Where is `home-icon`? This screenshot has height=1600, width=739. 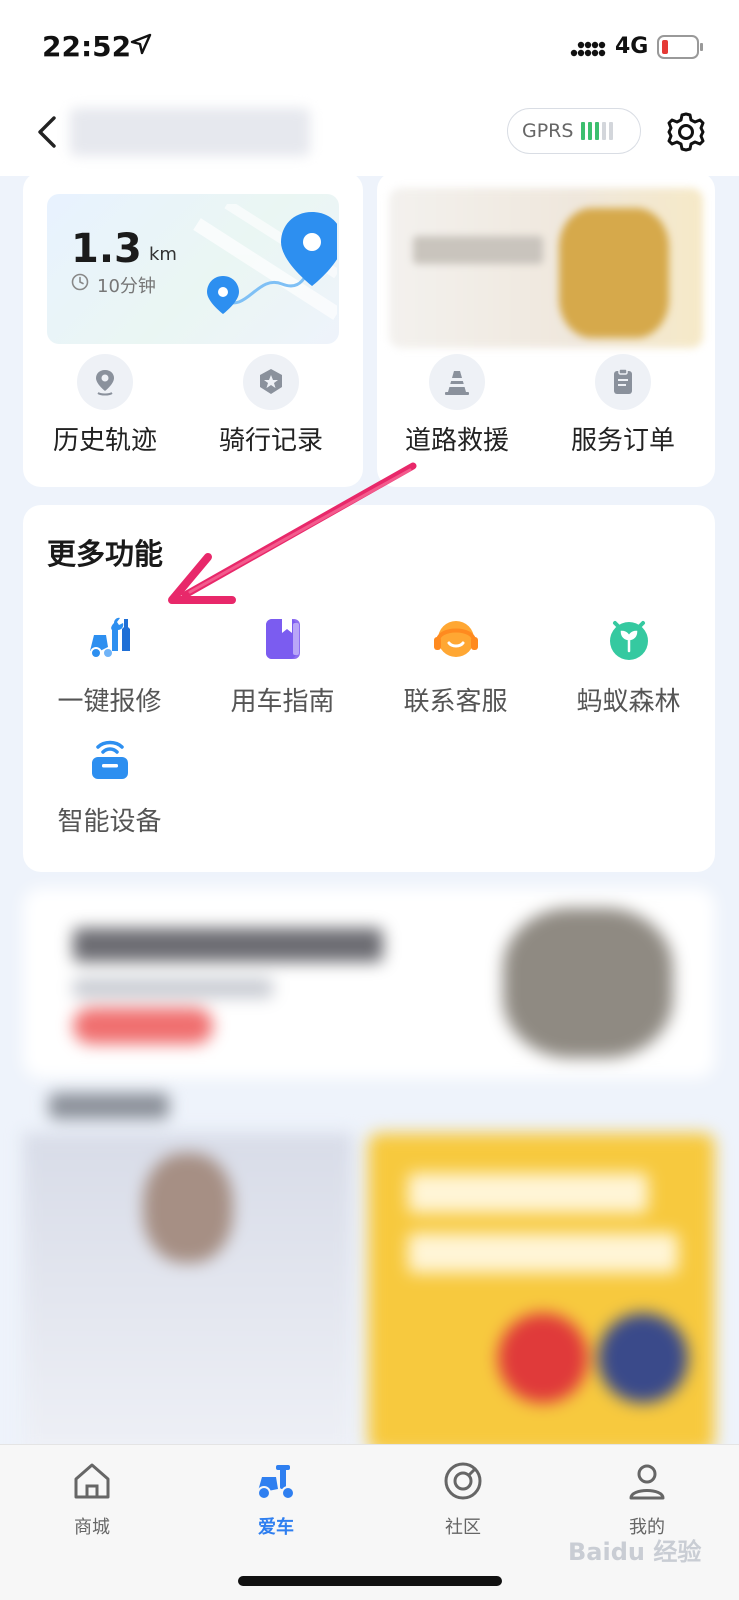
home-icon is located at coordinates (92, 1481).